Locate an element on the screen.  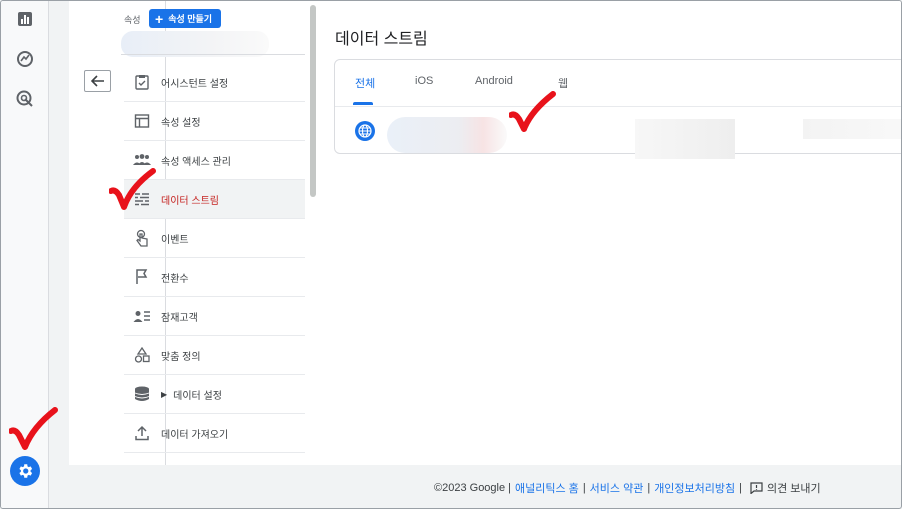
analytics-home-link: 애널리틱스 홈 is located at coordinates (547, 488).